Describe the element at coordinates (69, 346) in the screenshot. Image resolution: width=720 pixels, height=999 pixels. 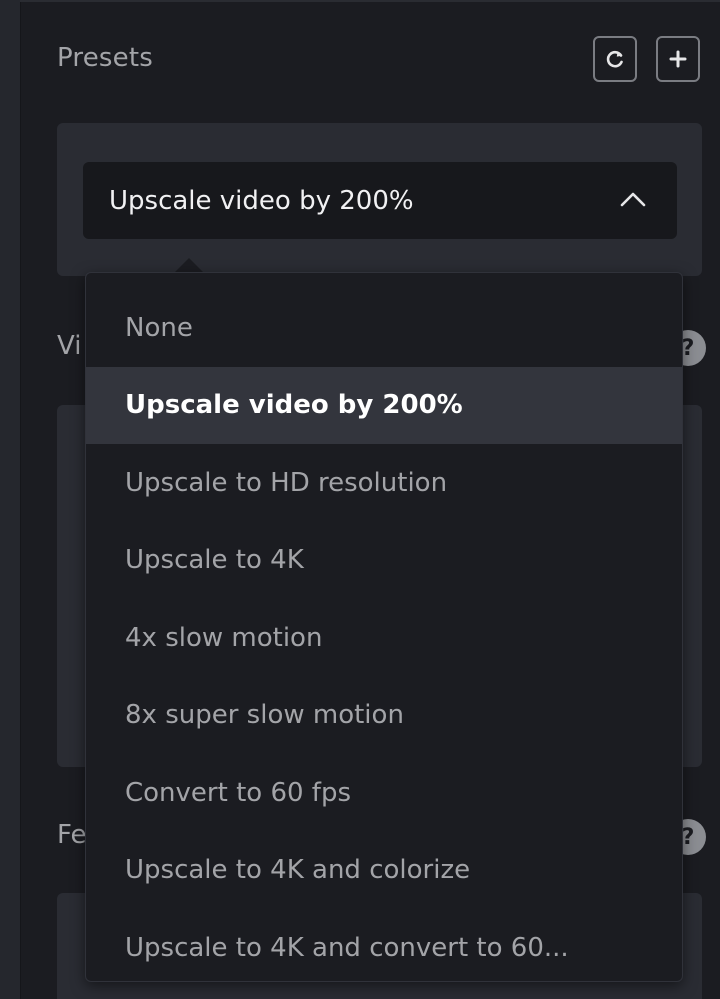
I see `video-section-label: Vi` at that location.